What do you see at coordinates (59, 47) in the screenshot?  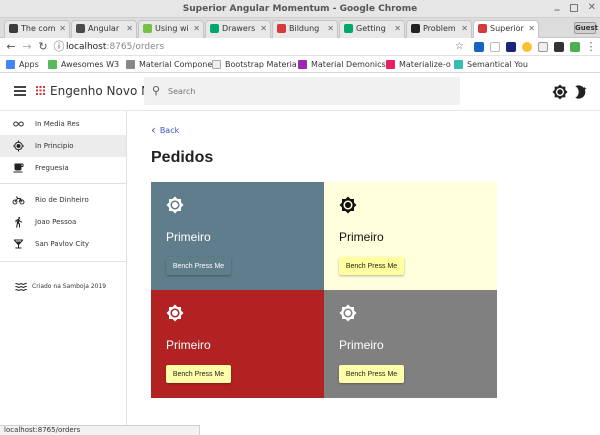 I see `info-icon: ⓘ` at bounding box center [59, 47].